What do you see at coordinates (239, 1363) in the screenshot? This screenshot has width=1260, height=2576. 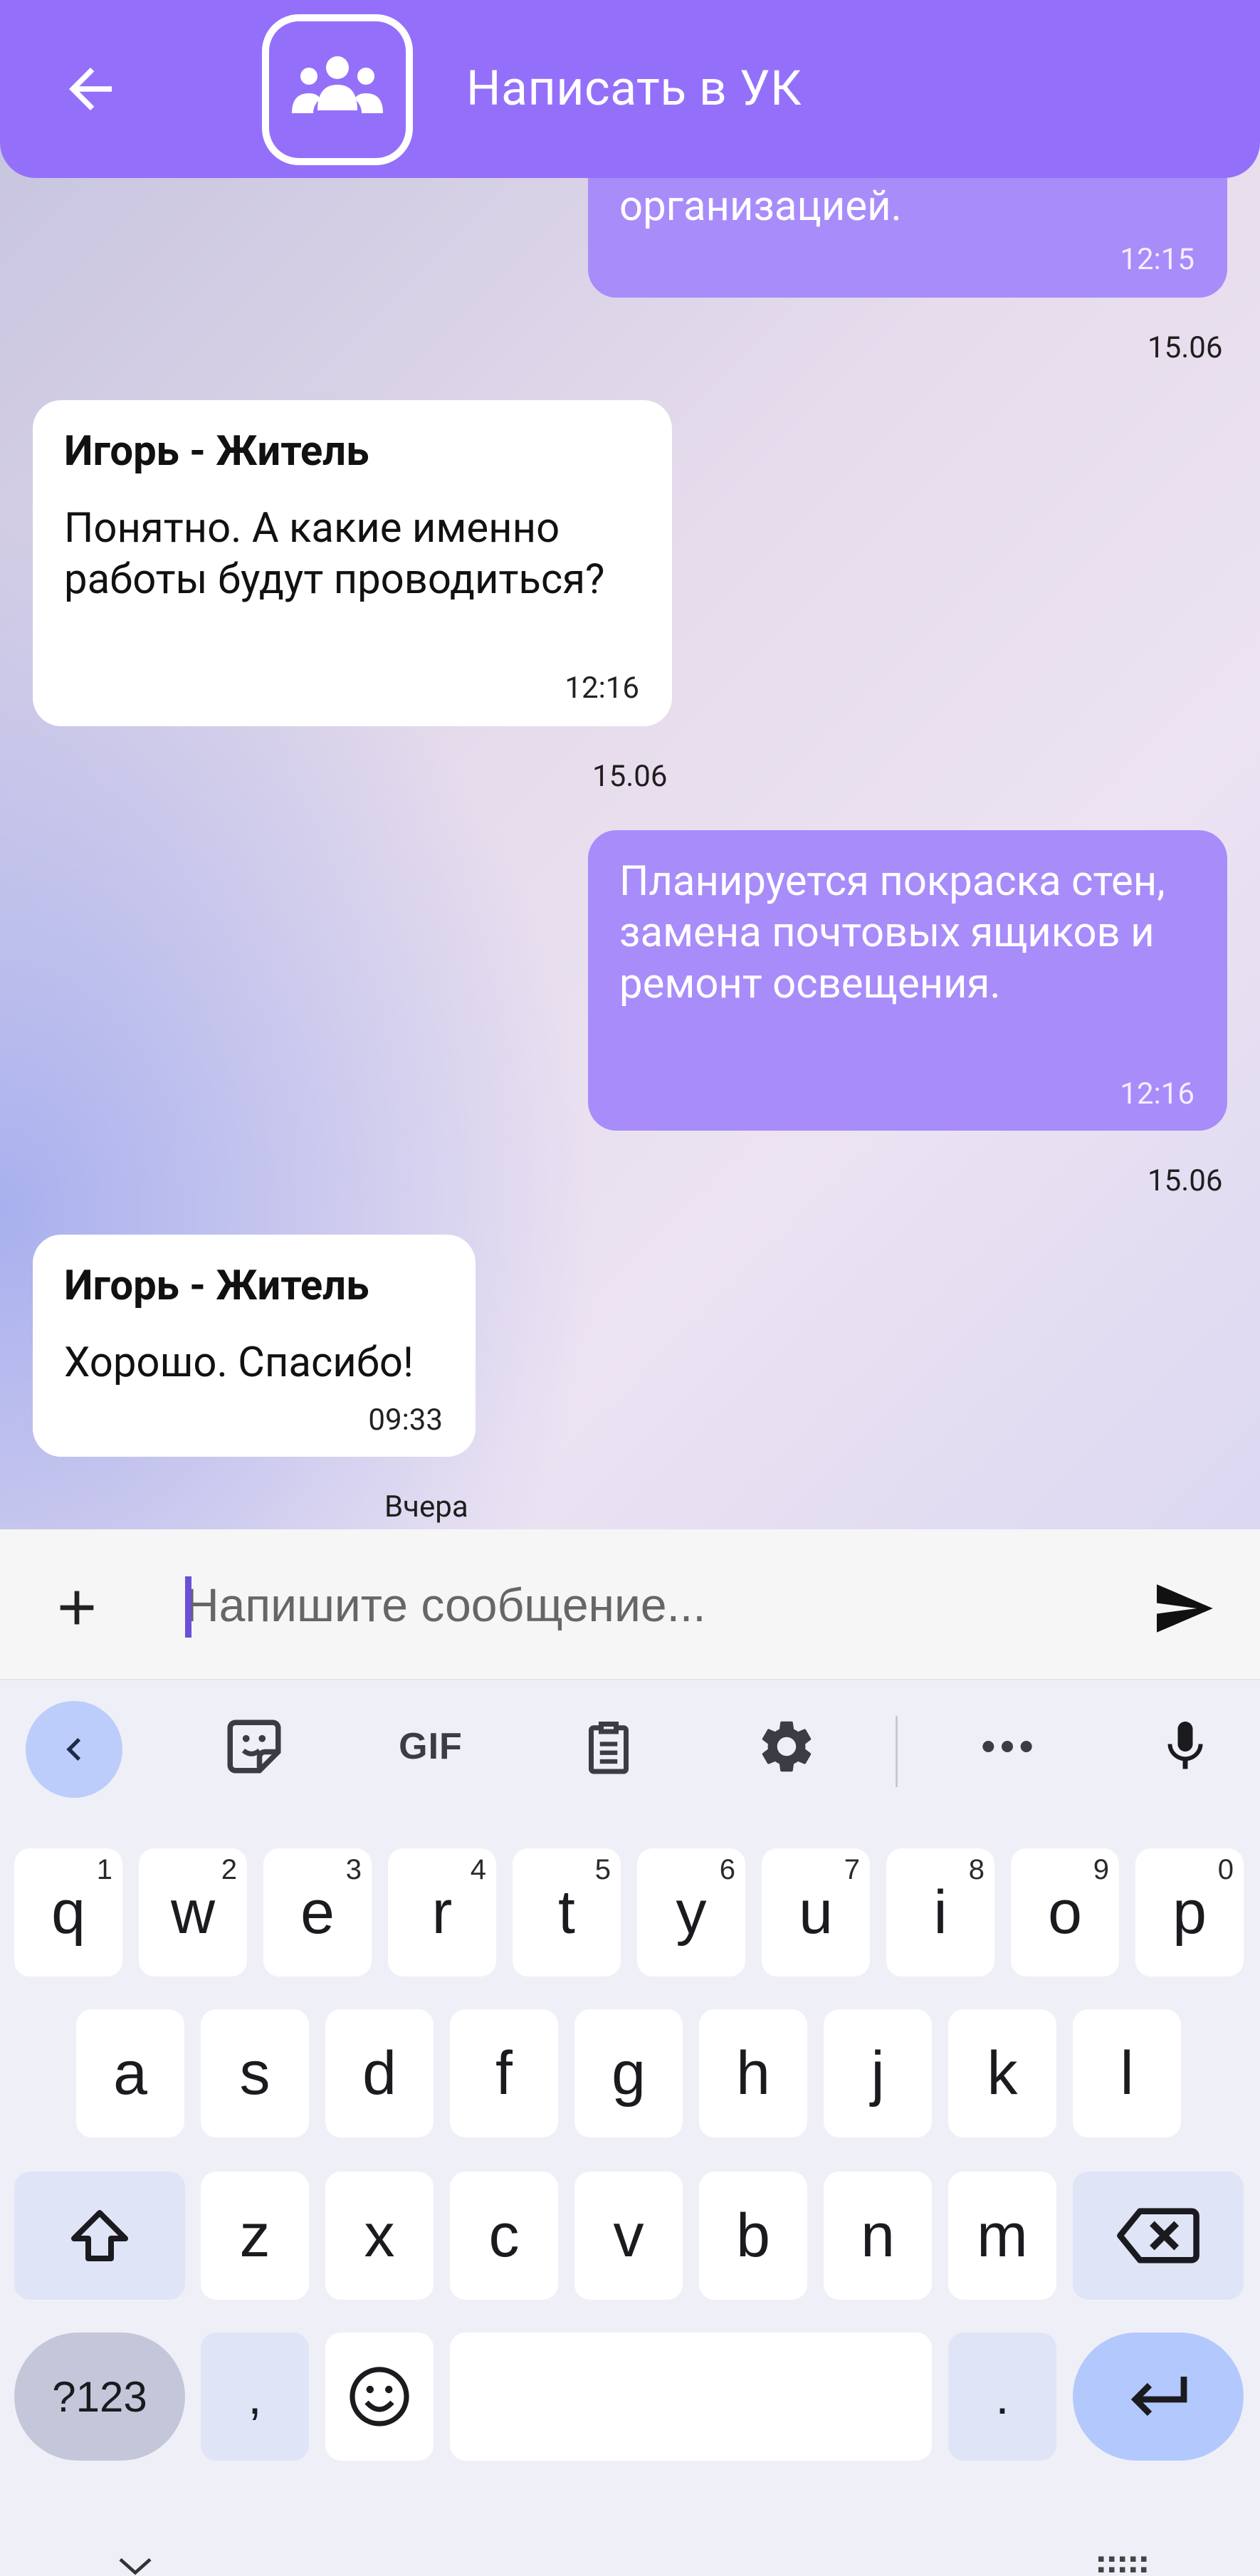 I see `message-text: Хорошо. Спасибо!` at bounding box center [239, 1363].